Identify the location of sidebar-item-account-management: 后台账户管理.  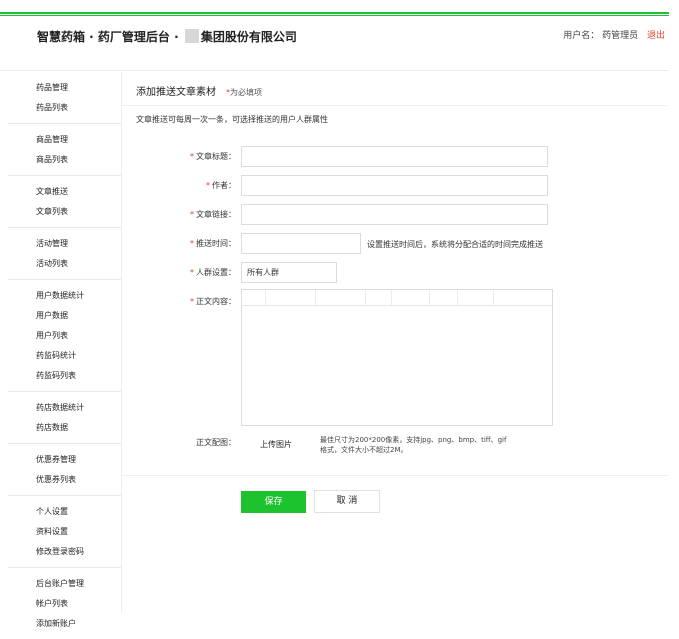
(64, 584).